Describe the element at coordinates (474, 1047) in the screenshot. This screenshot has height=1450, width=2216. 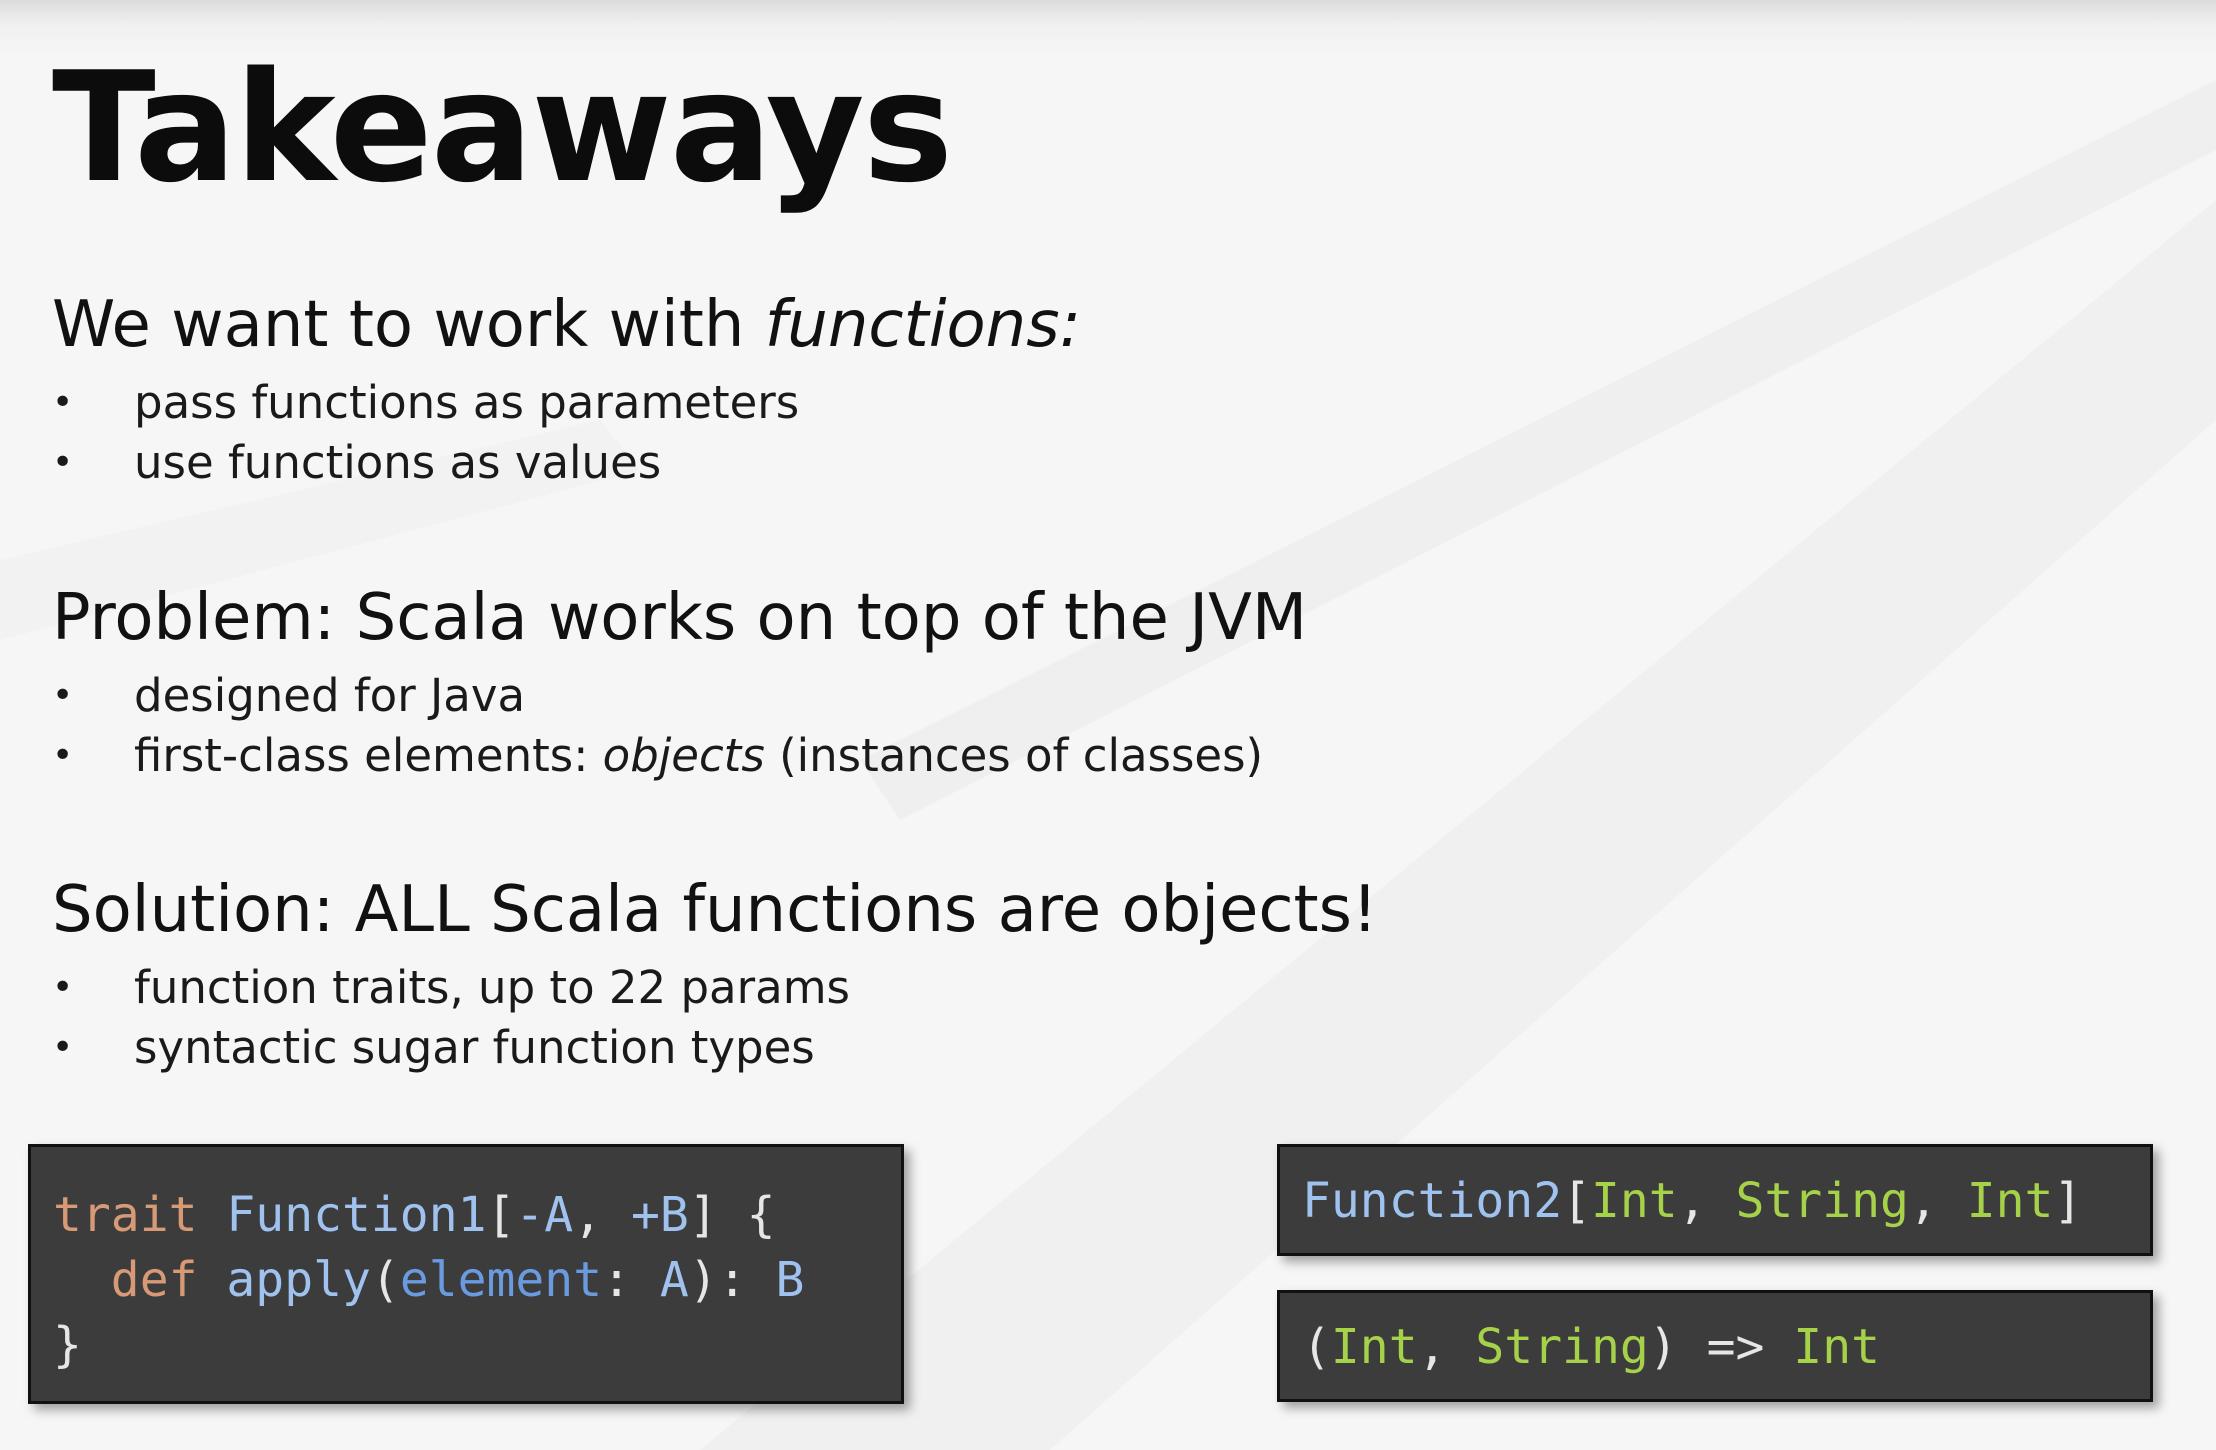
I see `list-item-text: syntactic sugar function types` at that location.